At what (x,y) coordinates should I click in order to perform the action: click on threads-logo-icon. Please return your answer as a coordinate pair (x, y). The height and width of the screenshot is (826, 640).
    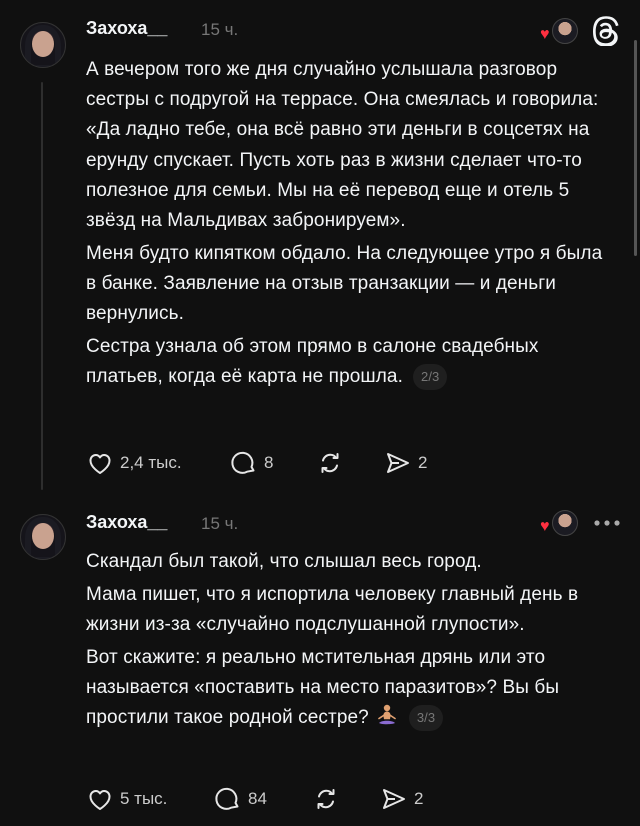
    Looking at the image, I should click on (607, 31).